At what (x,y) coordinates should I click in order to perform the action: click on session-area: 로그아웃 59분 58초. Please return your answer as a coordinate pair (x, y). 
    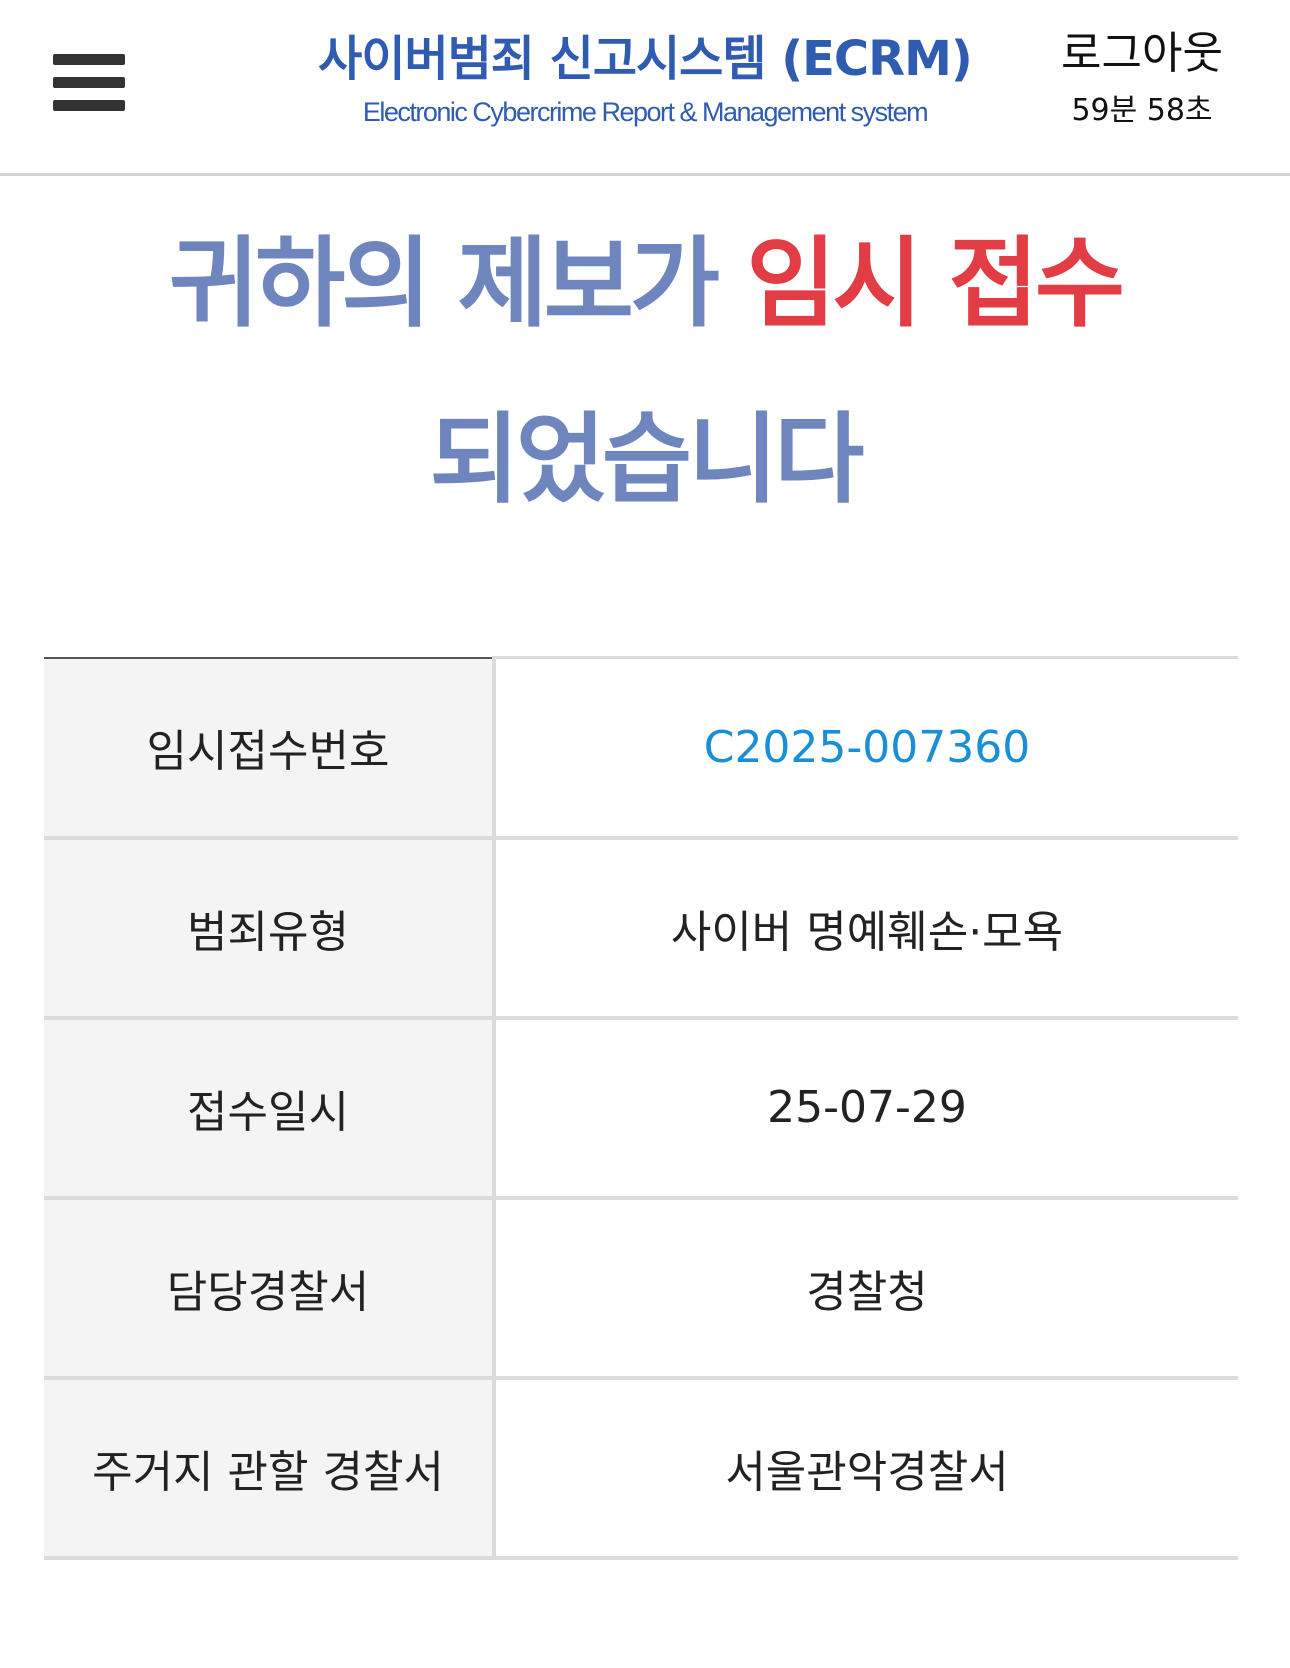
    Looking at the image, I should click on (1142, 81).